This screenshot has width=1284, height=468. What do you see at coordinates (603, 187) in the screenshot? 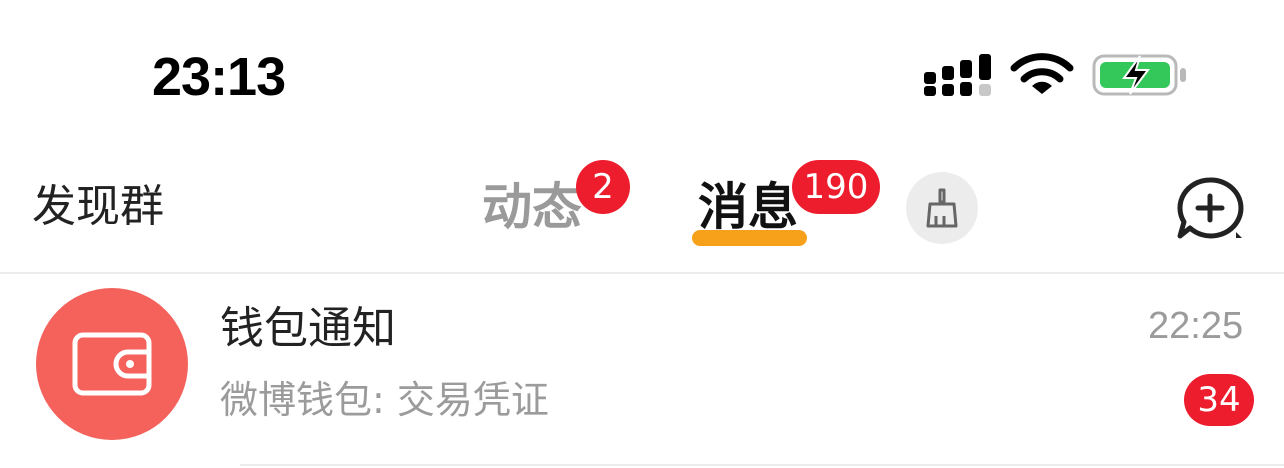
I see `tab-feed-badge: 2` at bounding box center [603, 187].